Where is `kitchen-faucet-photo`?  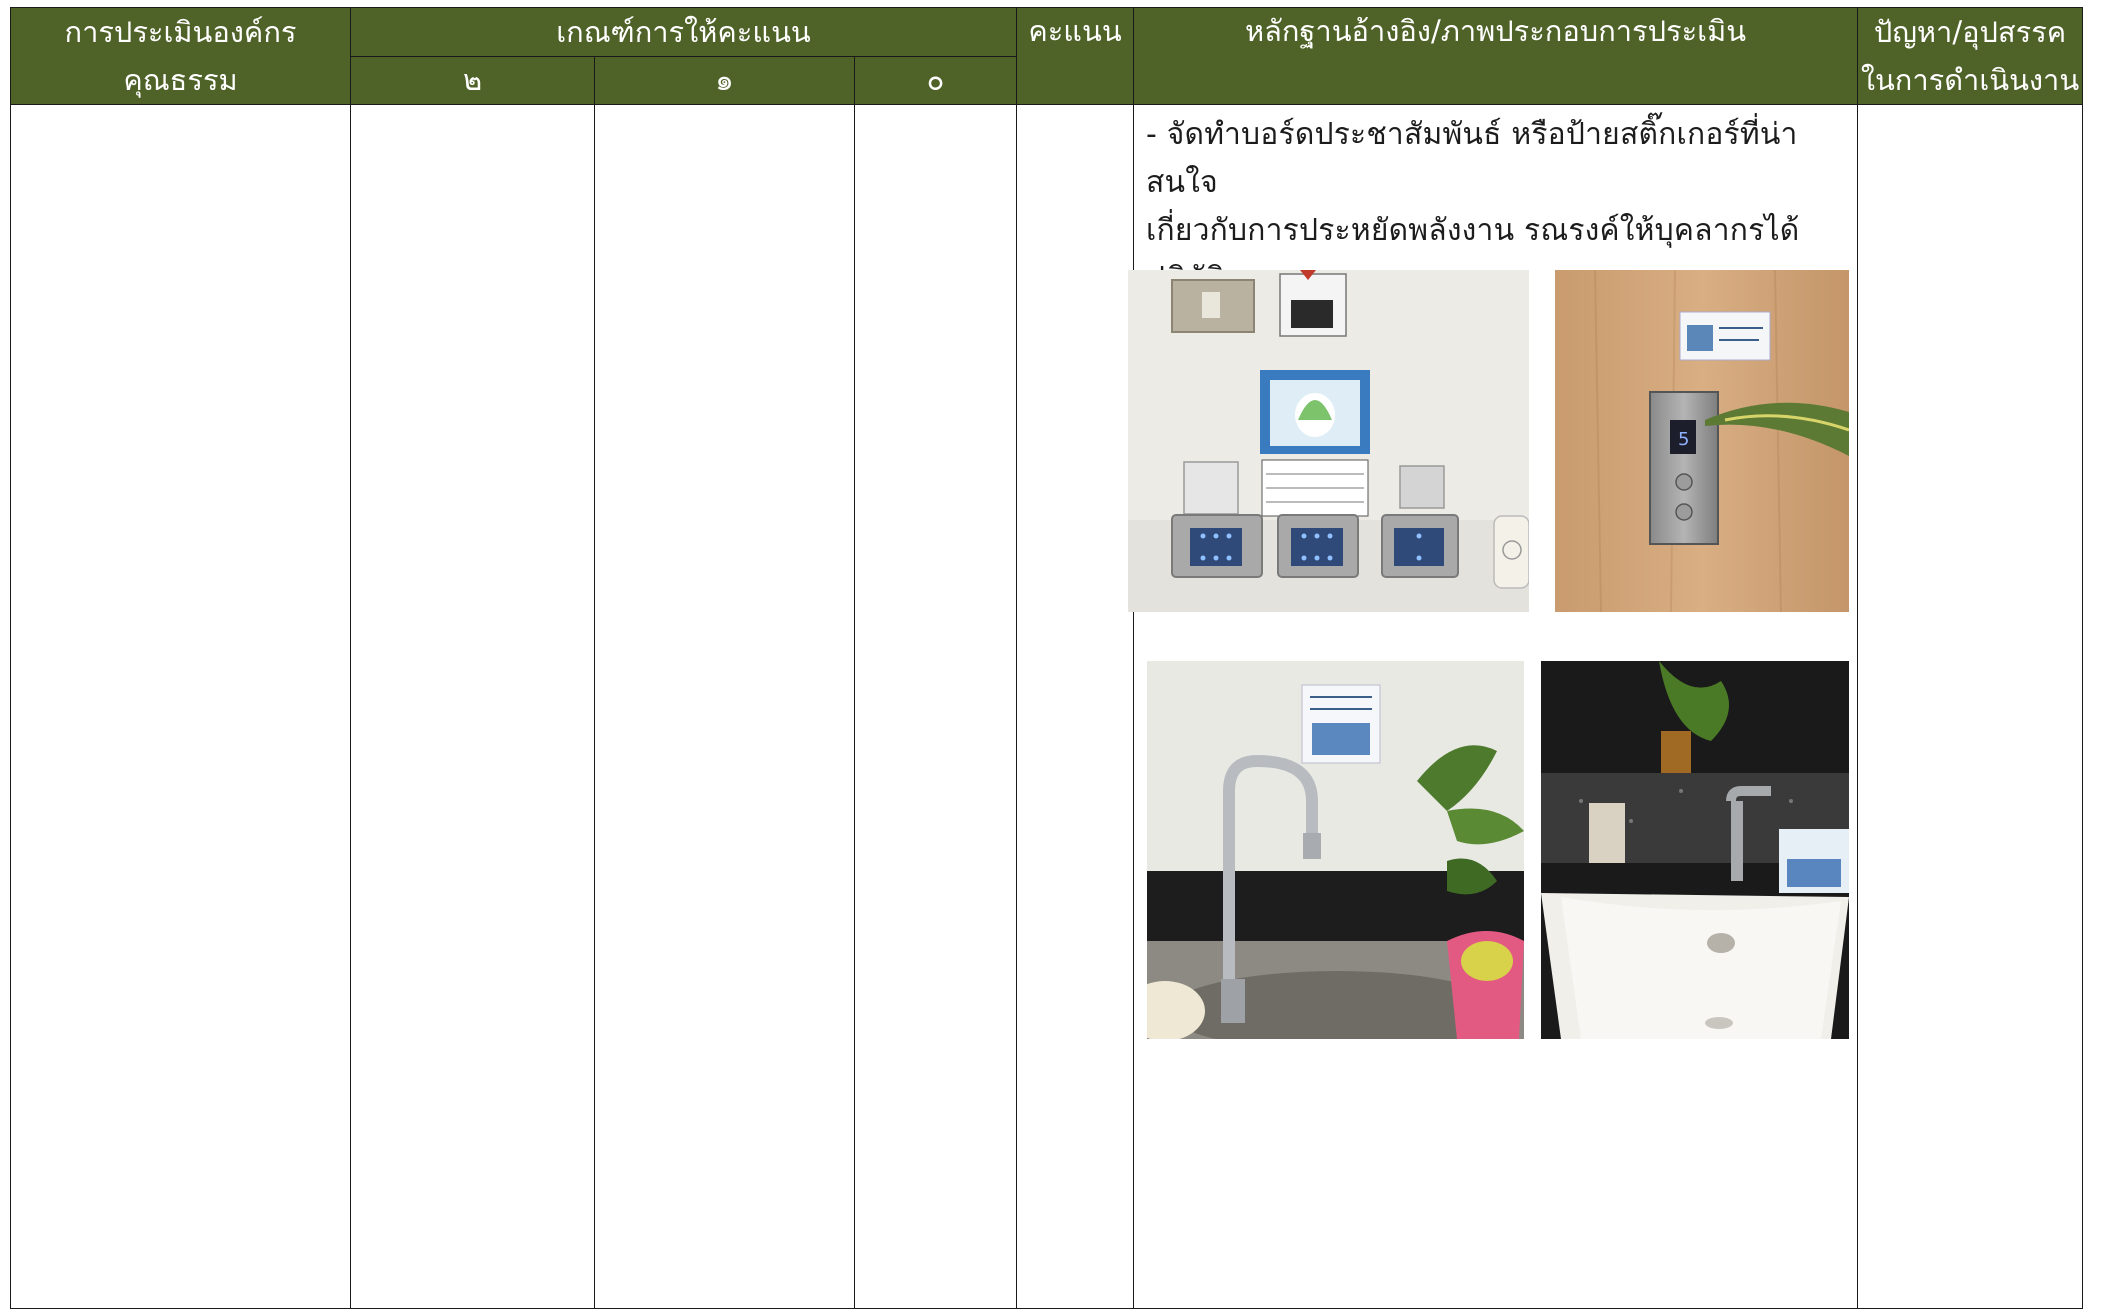 kitchen-faucet-photo is located at coordinates (1335, 850).